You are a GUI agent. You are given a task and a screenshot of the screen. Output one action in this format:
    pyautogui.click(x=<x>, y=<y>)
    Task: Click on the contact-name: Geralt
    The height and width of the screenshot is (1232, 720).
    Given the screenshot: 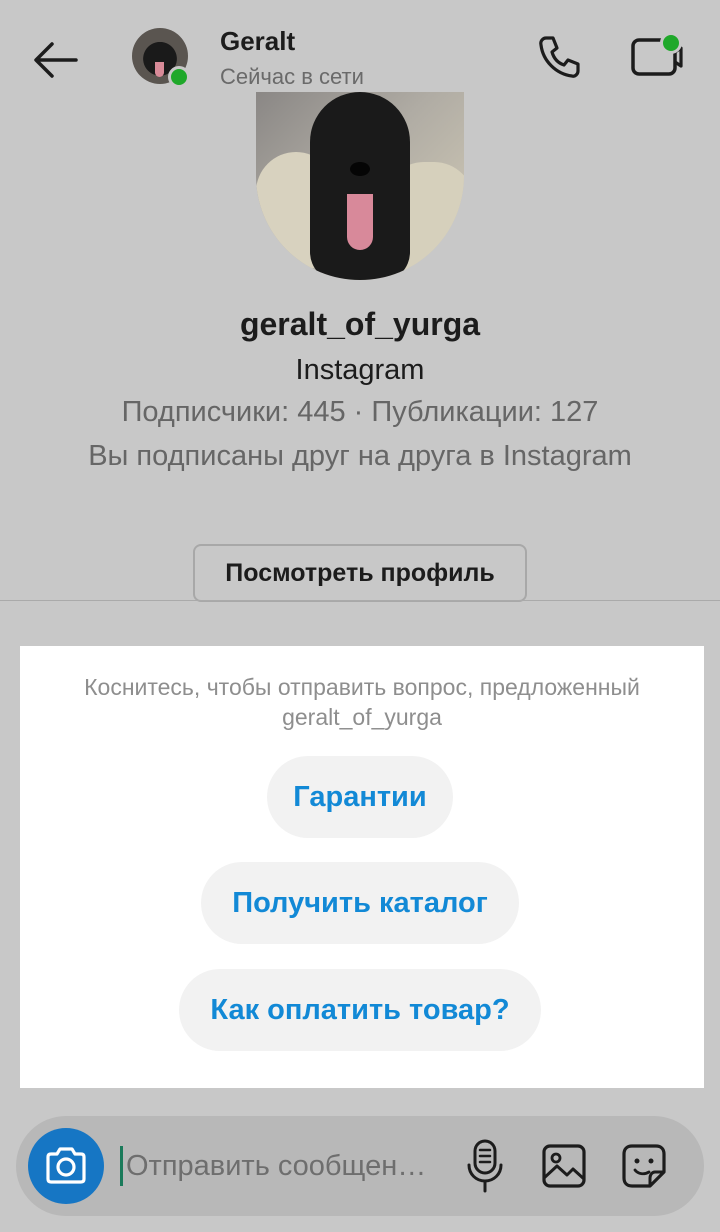 What is the action you would take?
    pyautogui.click(x=257, y=41)
    